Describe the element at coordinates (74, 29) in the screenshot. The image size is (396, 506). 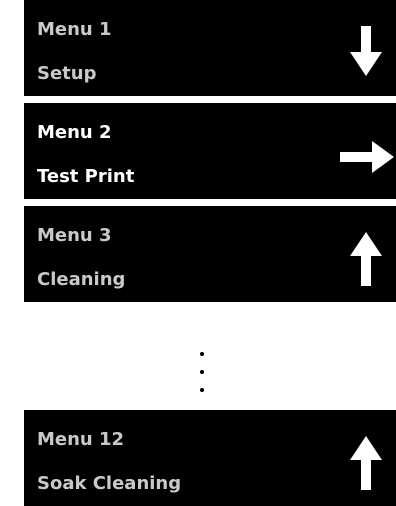
I see `menu-number: Menu 1` at that location.